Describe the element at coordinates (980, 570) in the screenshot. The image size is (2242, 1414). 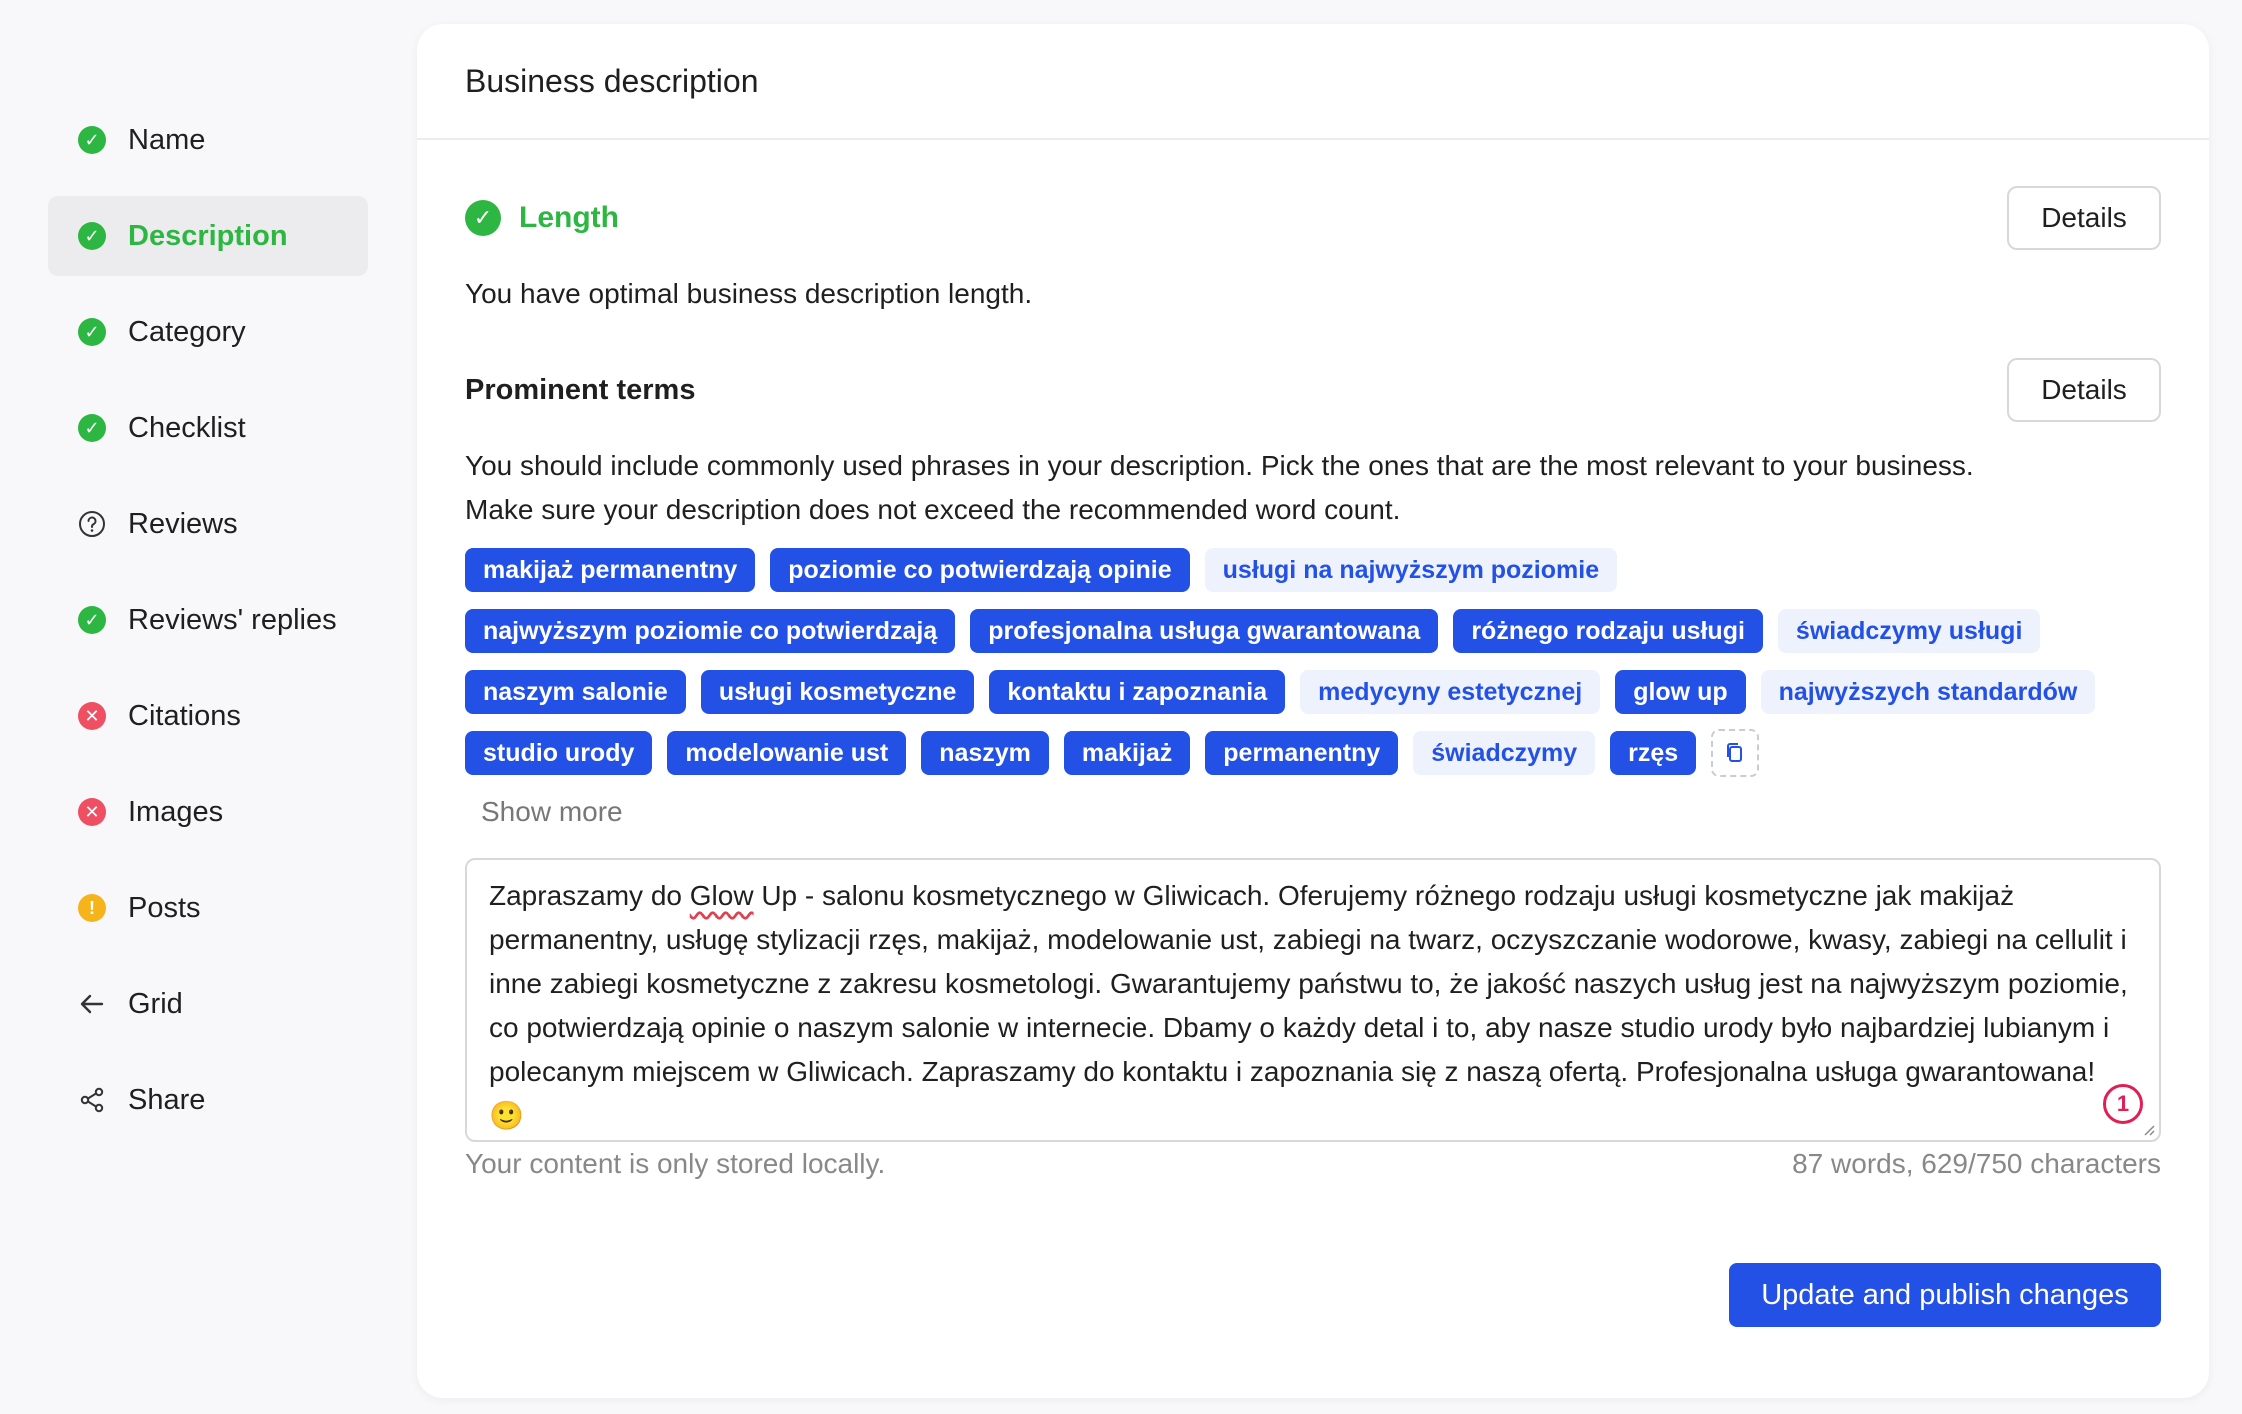
I see `term-chip: poziomie co potwierdzają opinie` at that location.